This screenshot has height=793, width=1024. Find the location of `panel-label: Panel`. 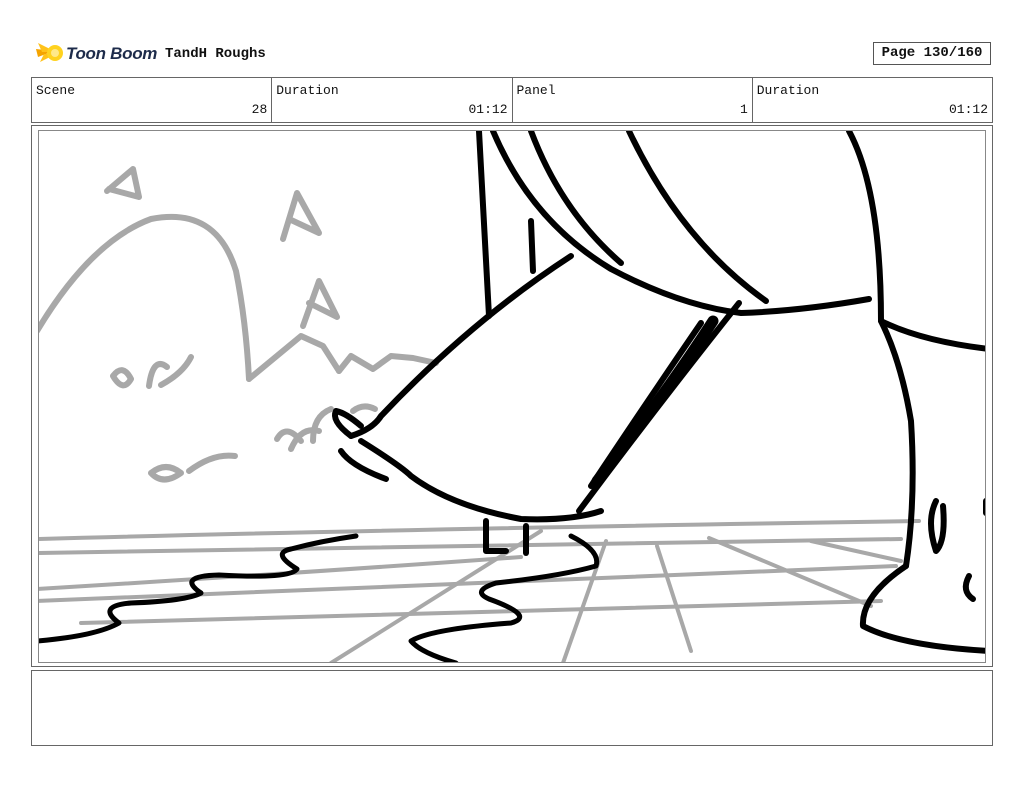

panel-label: Panel is located at coordinates (536, 90).